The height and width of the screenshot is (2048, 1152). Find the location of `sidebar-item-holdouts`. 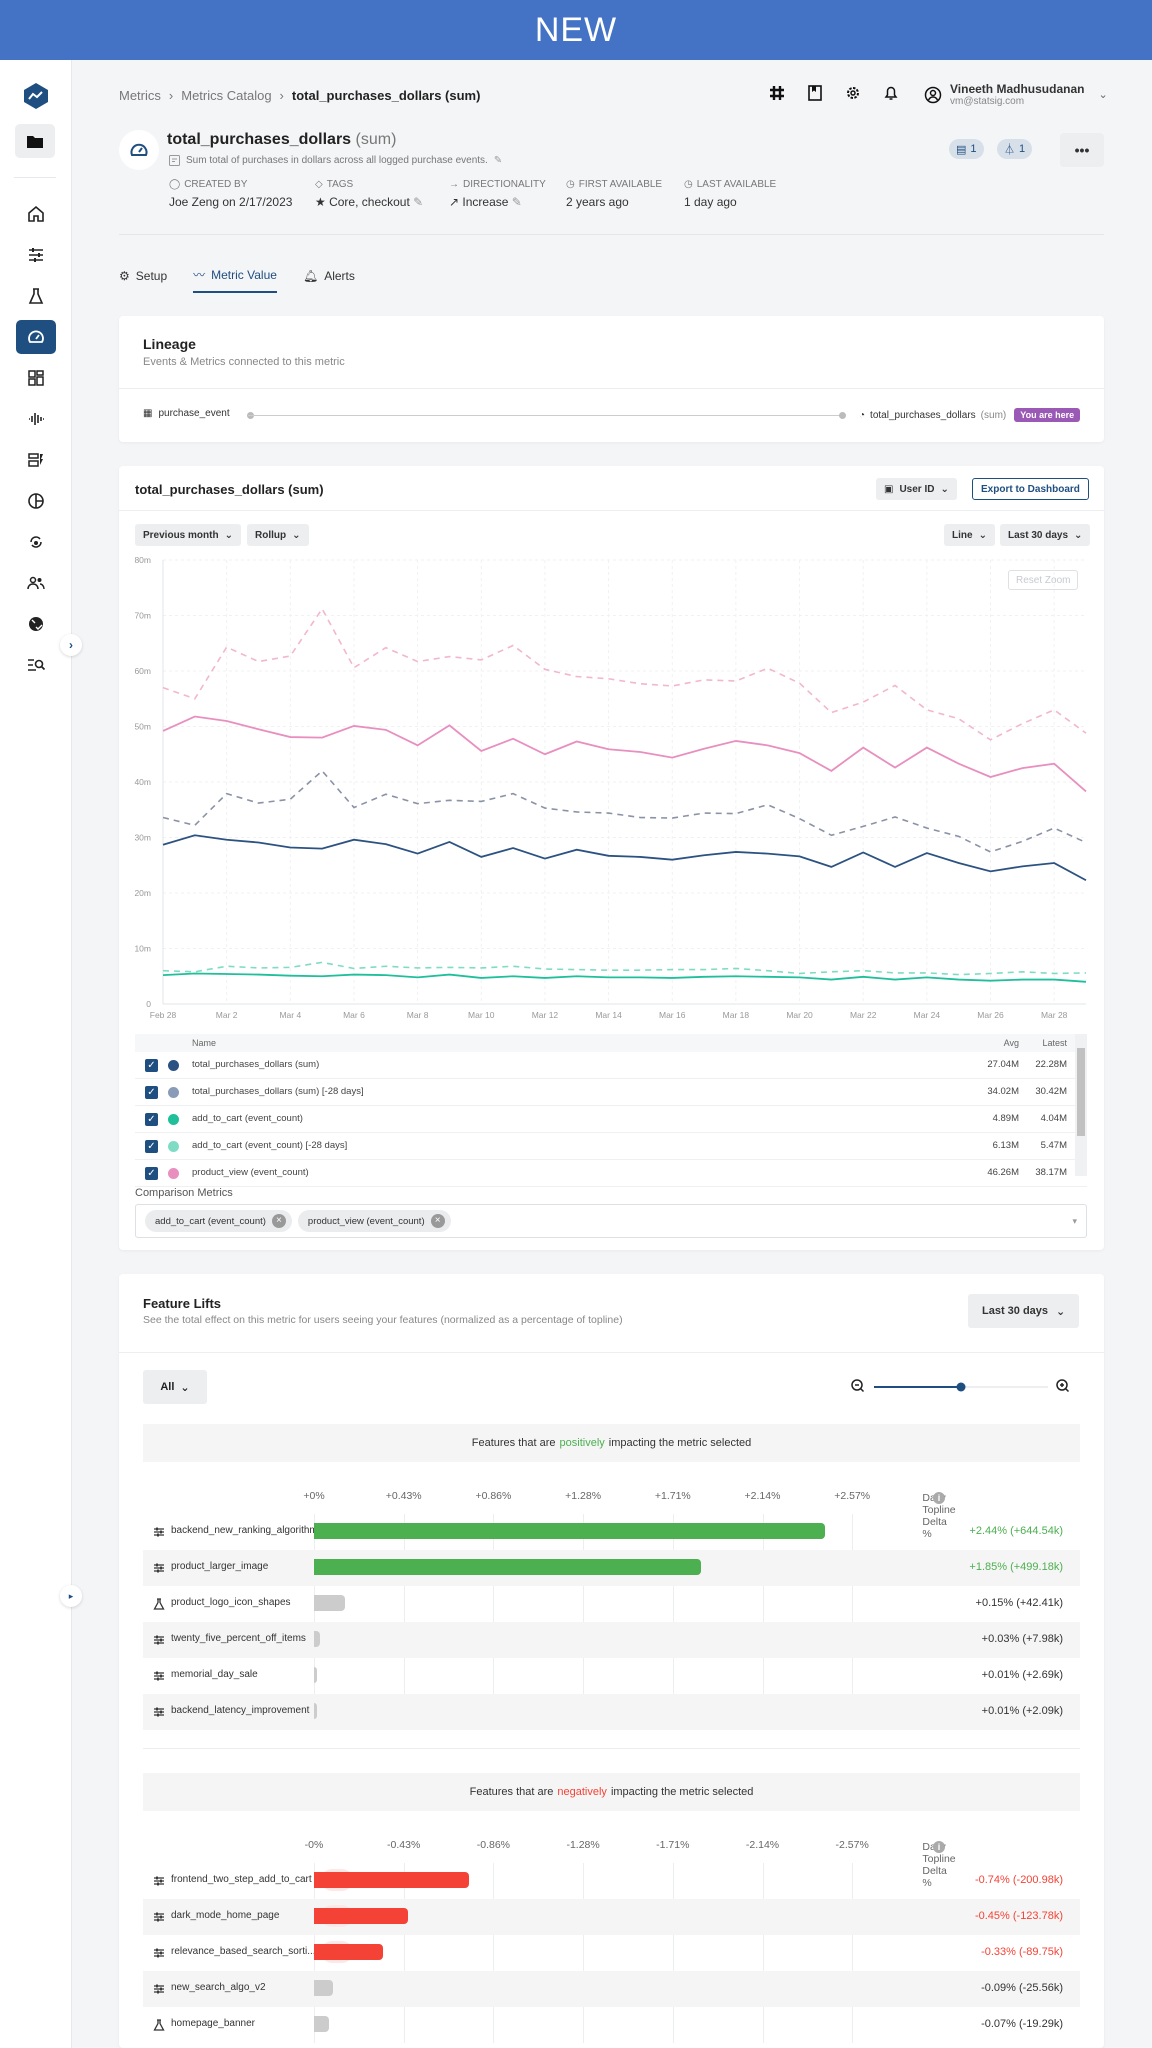

sidebar-item-holdouts is located at coordinates (36, 624).